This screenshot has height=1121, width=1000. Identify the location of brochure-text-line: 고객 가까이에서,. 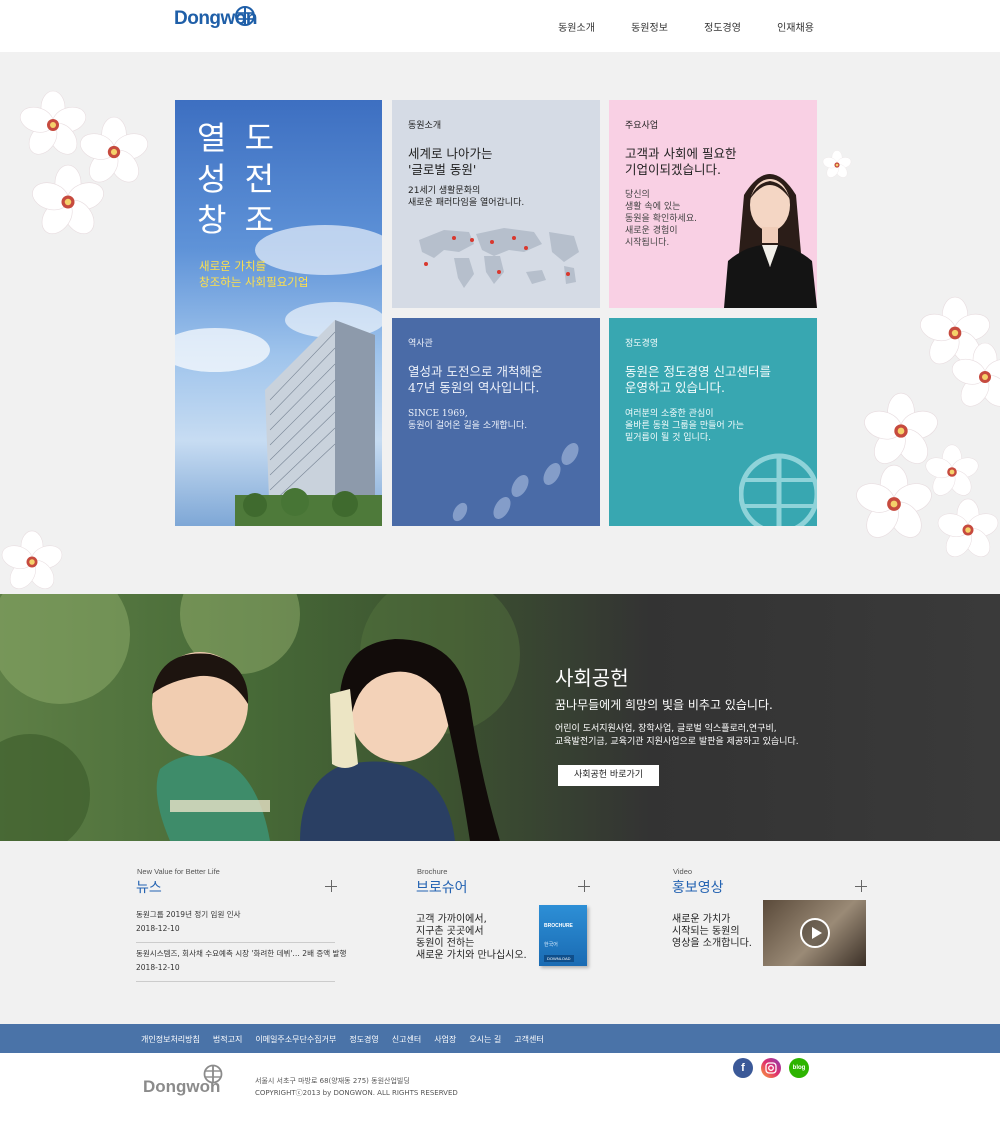
(451, 919).